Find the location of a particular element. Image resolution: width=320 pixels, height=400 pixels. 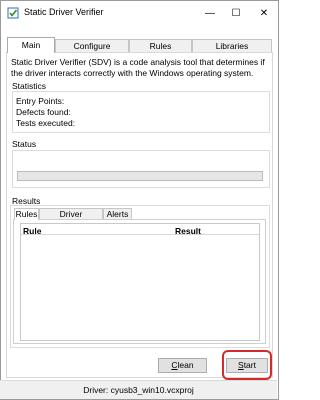

tab-rules: Rules is located at coordinates (160, 46).